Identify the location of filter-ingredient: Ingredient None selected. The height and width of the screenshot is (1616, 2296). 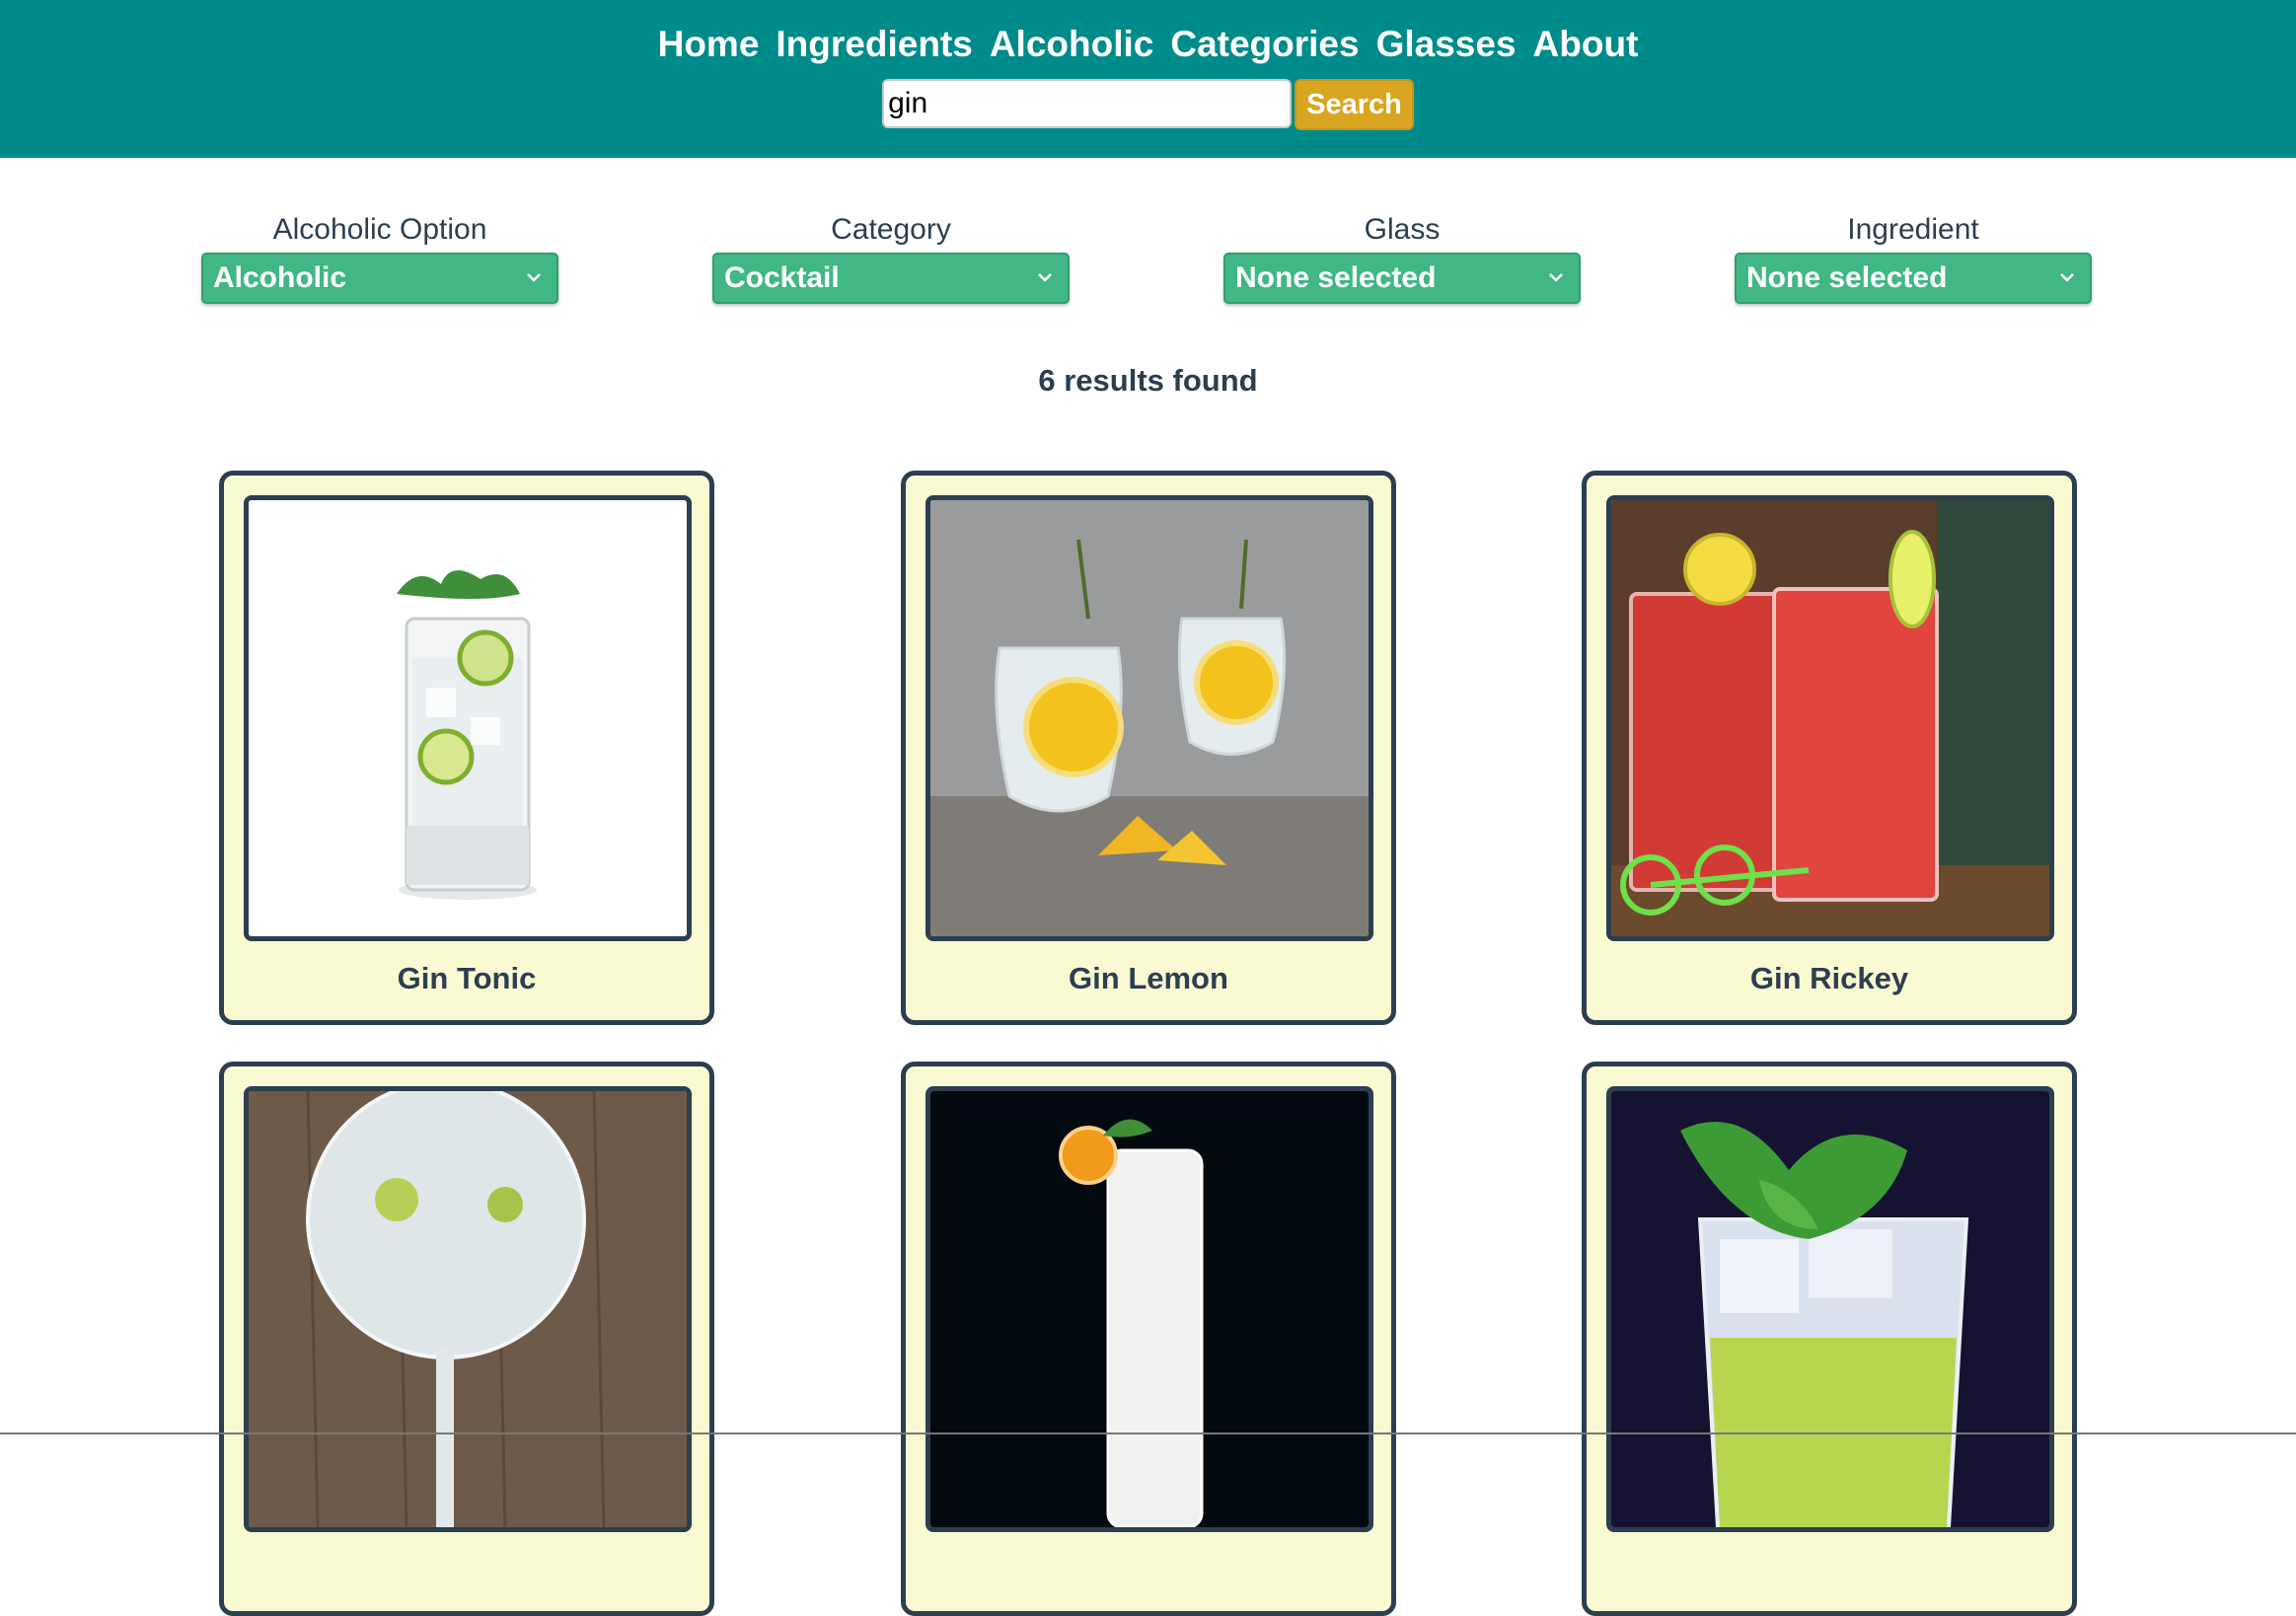
(1914, 257).